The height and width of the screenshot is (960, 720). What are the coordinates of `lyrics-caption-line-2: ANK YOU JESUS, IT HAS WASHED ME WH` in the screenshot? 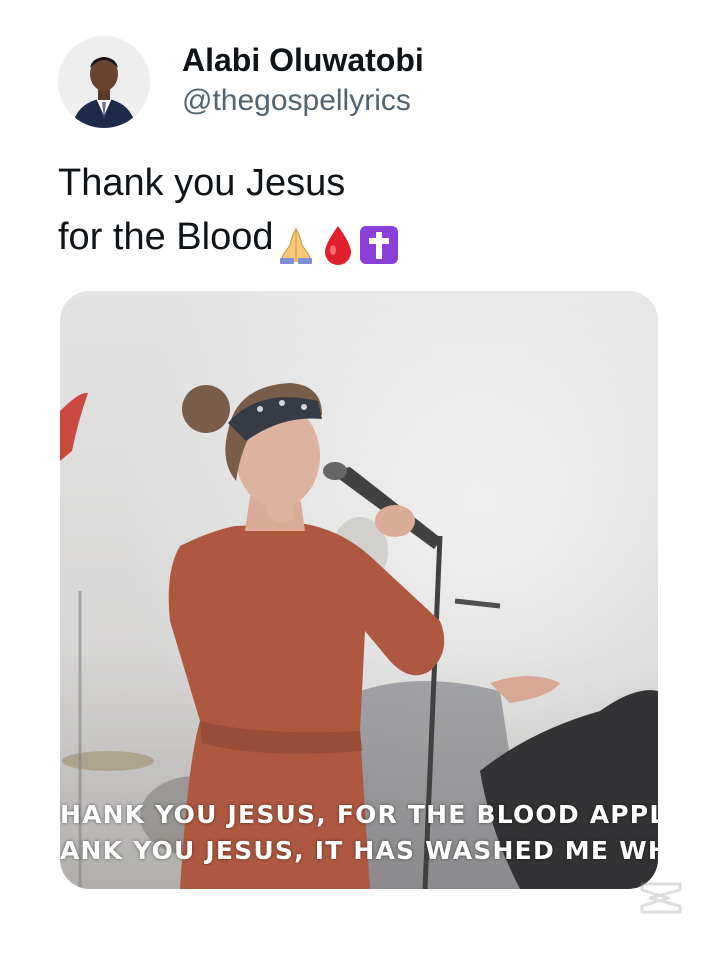 It's located at (359, 850).